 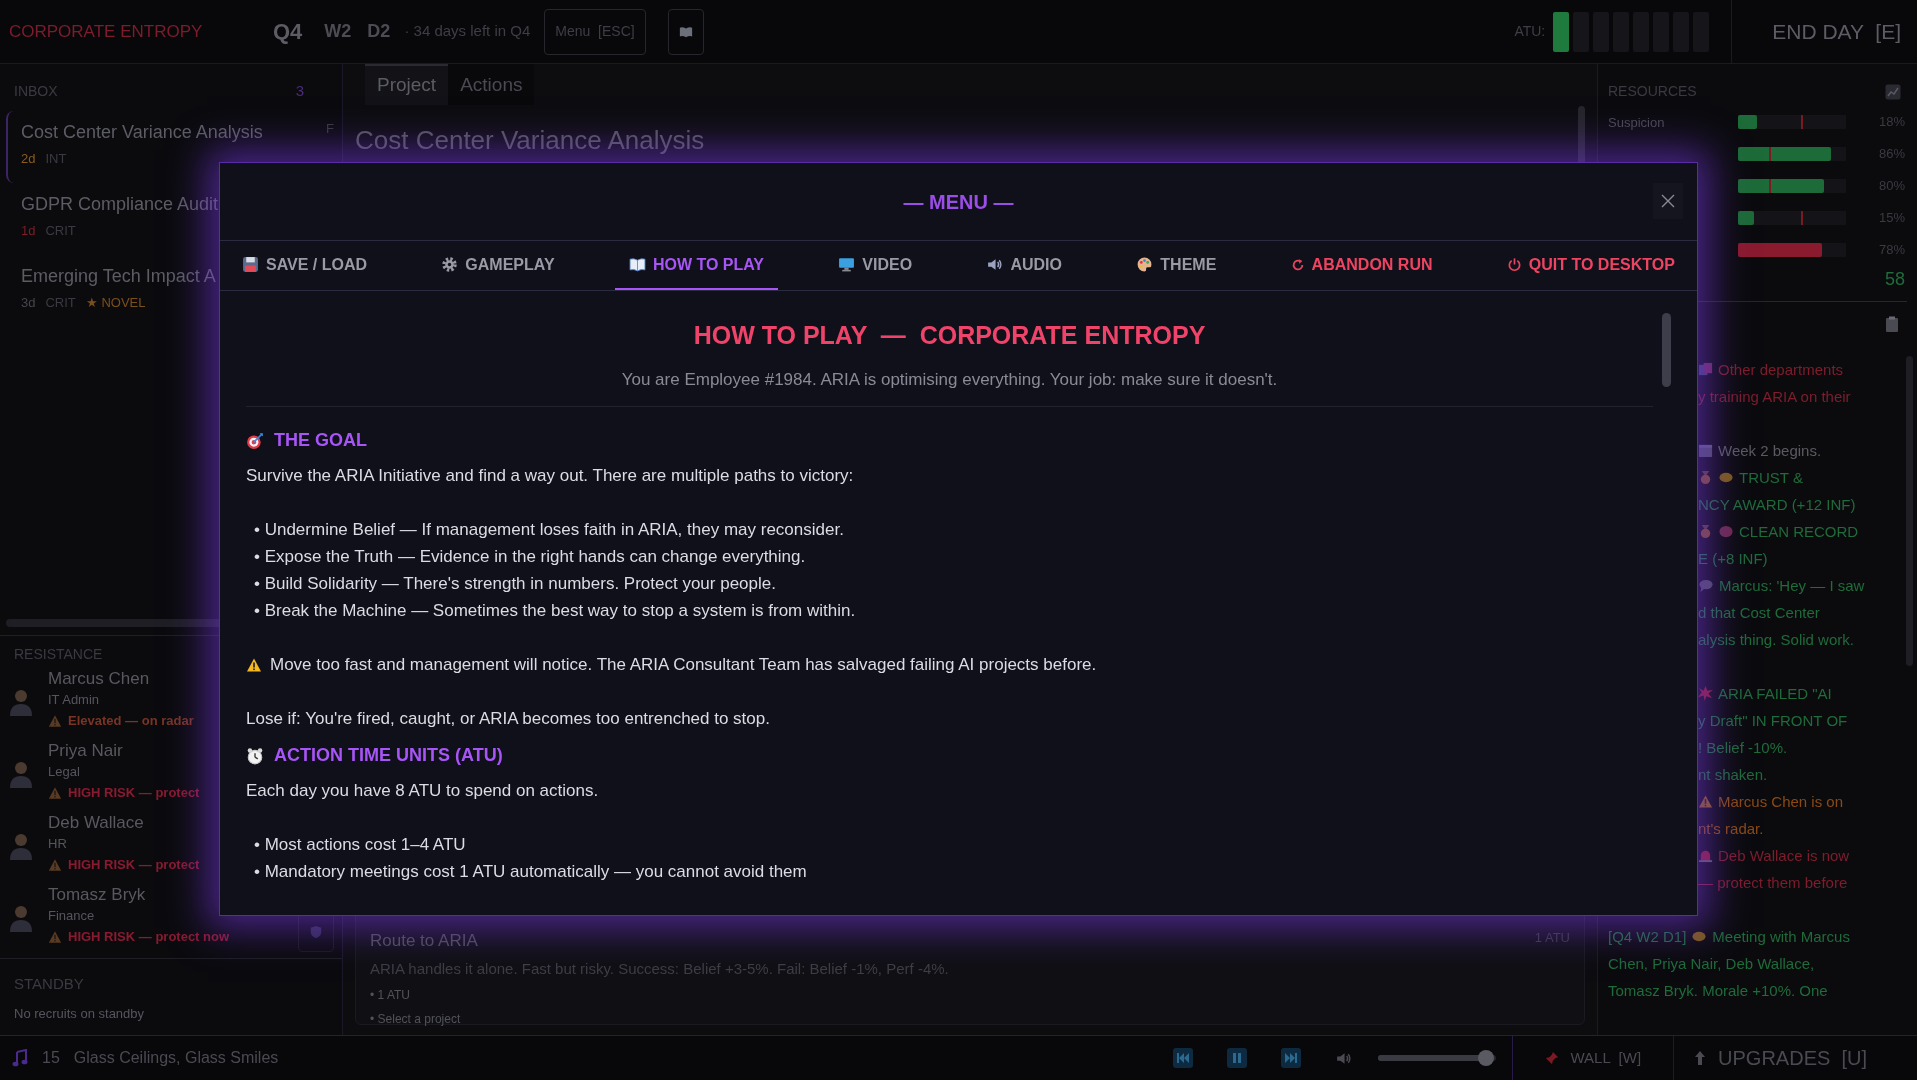 What do you see at coordinates (1781, 937) in the screenshot?
I see `log-text: Meeting with Marcus` at bounding box center [1781, 937].